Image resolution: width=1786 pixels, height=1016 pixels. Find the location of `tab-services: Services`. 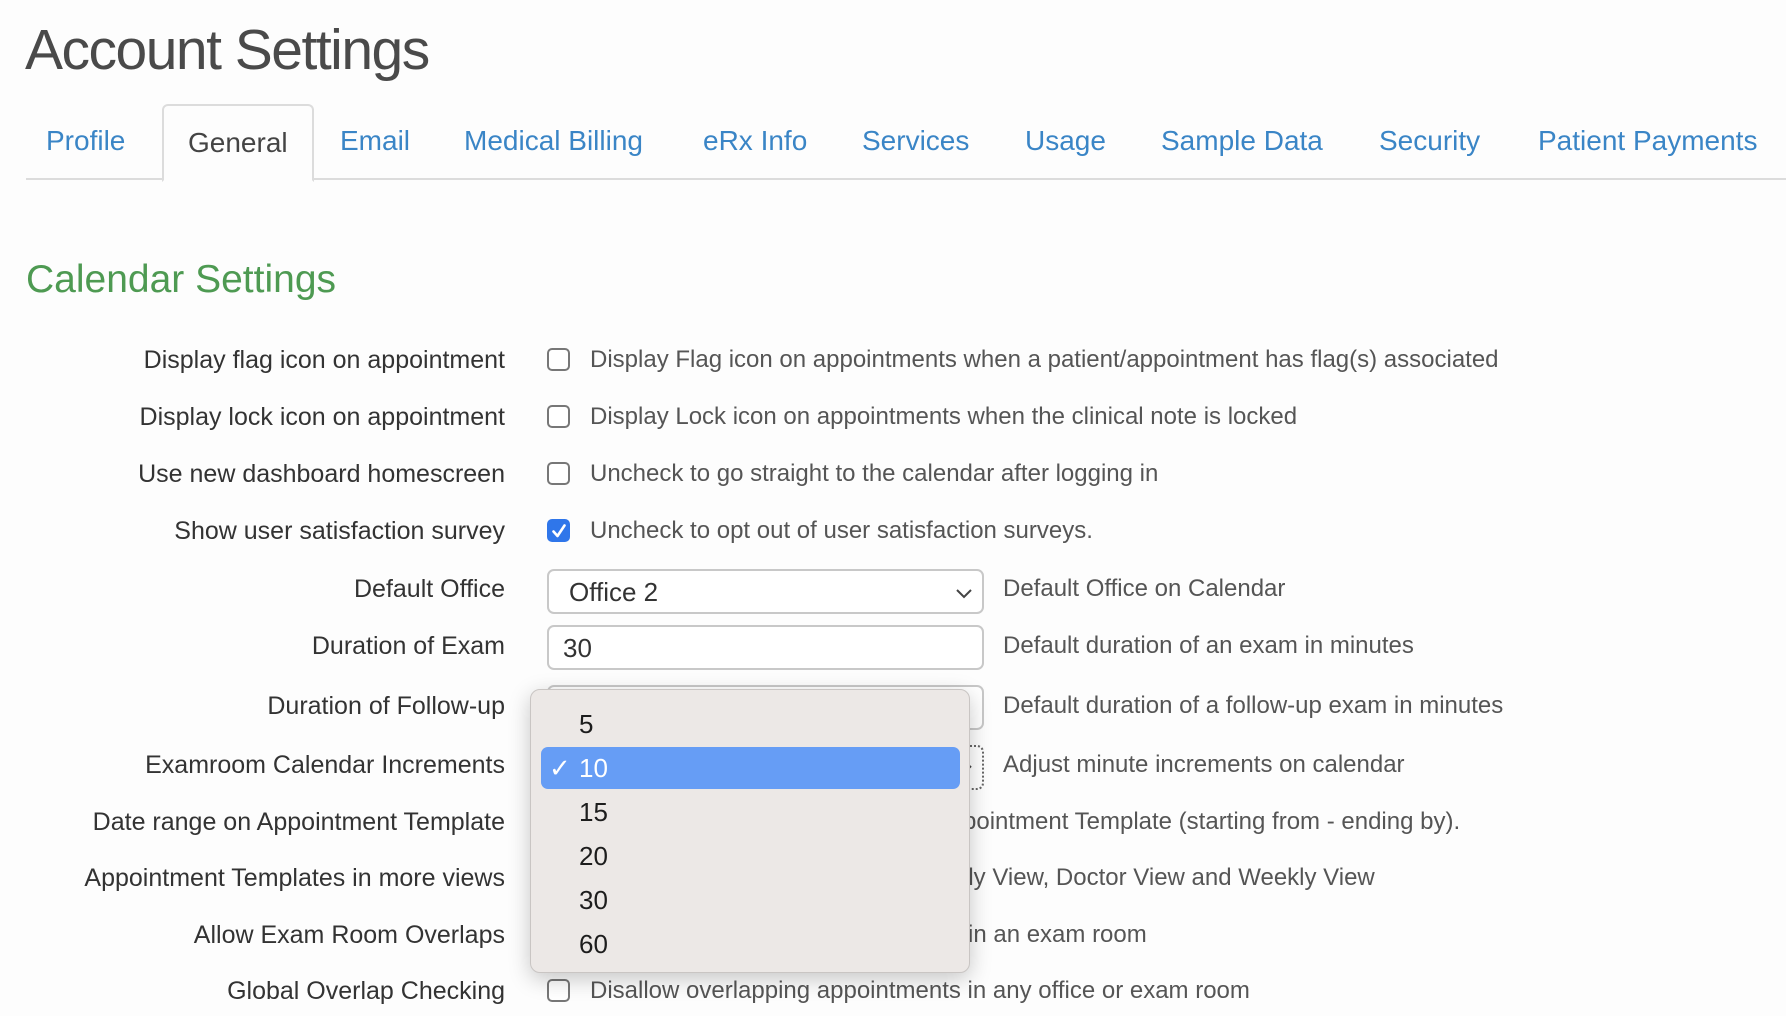

tab-services: Services is located at coordinates (915, 141).